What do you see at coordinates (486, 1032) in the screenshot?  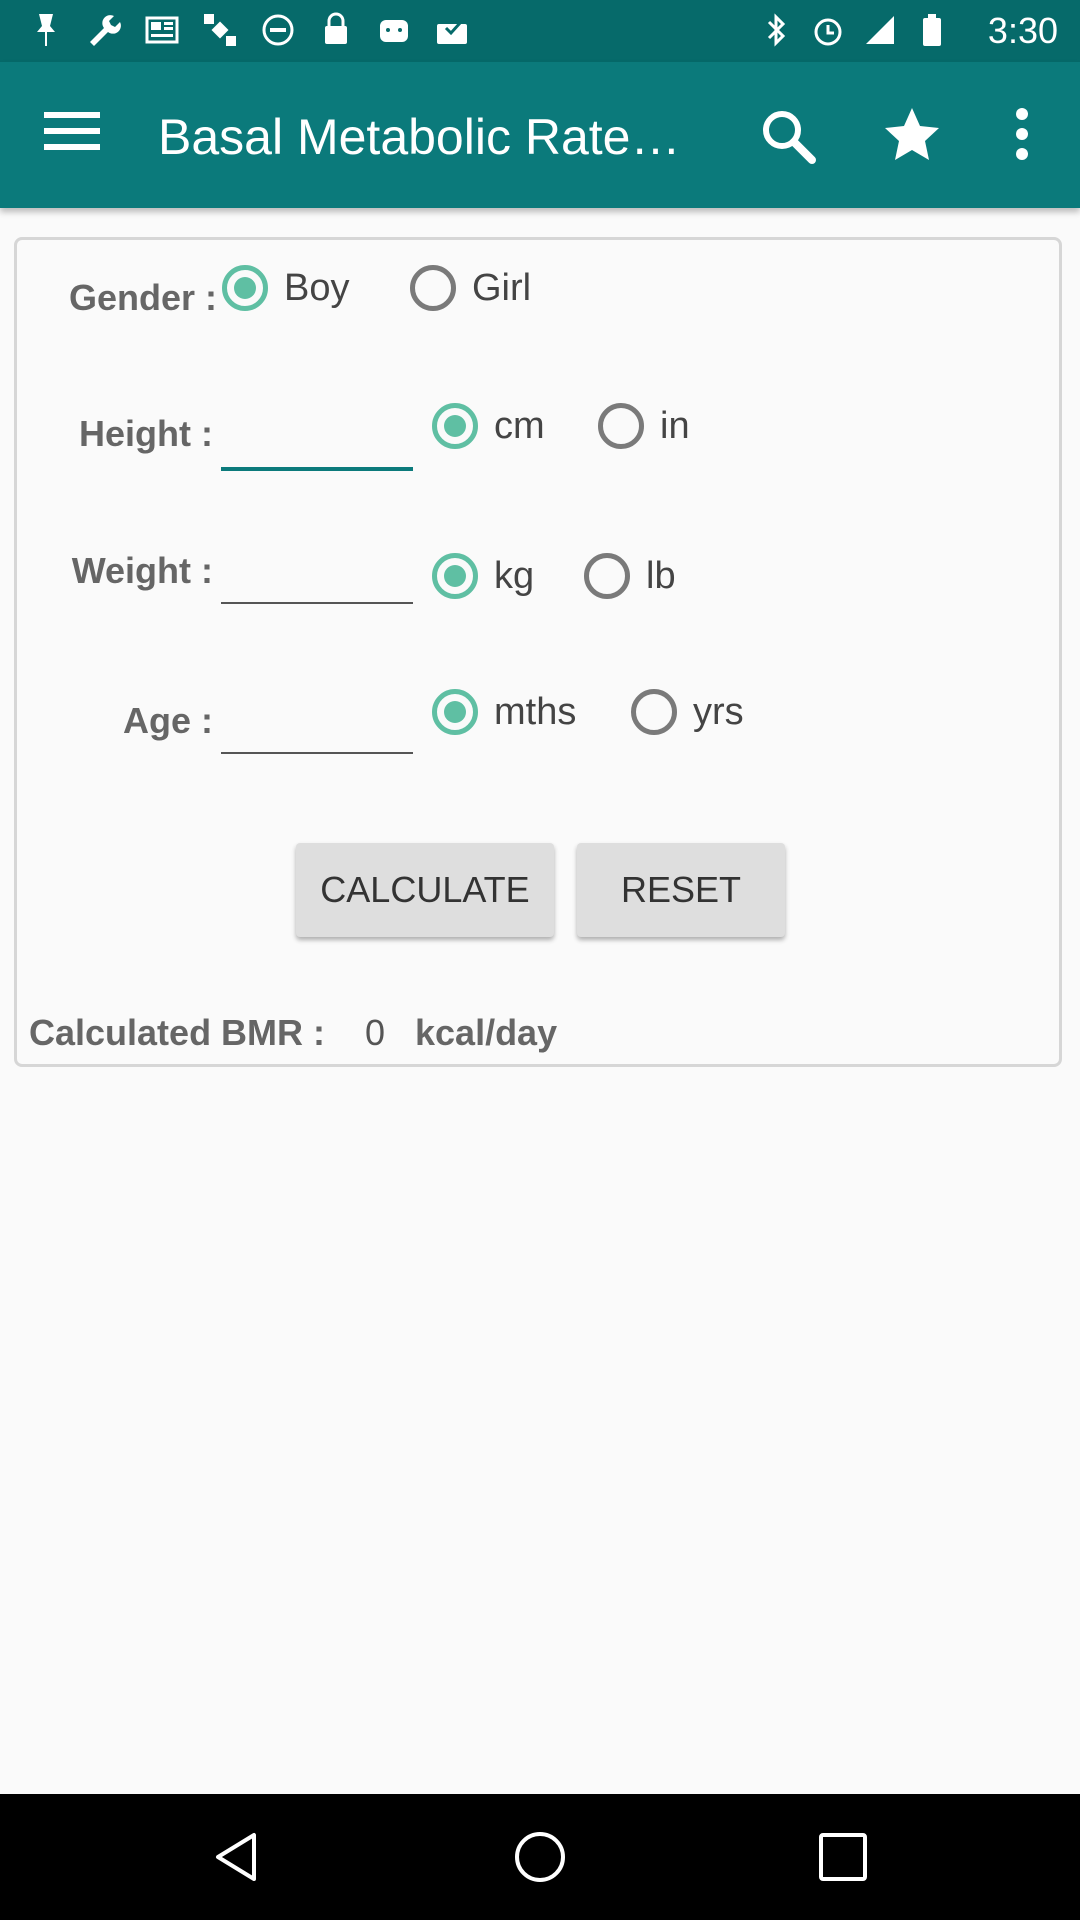 I see `result-unit: kcal/day` at bounding box center [486, 1032].